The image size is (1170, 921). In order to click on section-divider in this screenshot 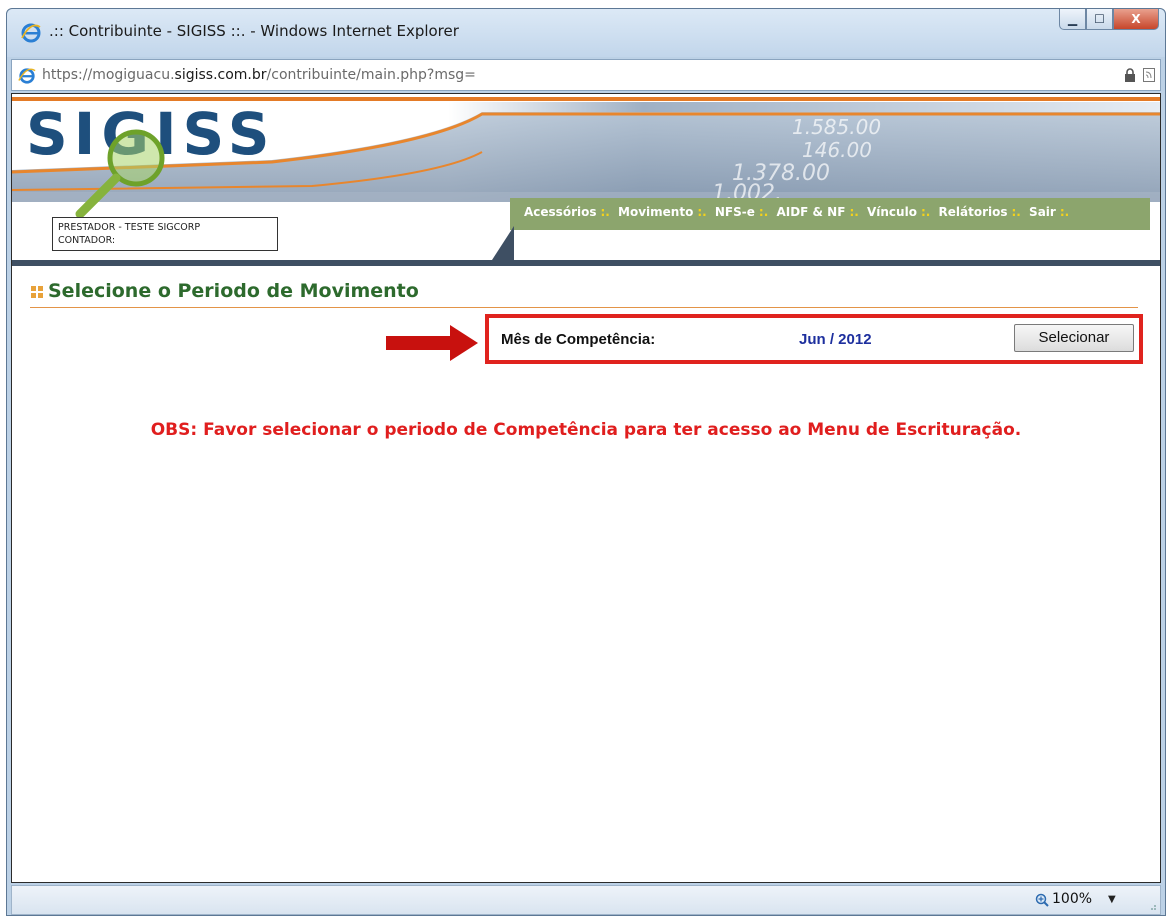, I will do `click(584, 307)`.